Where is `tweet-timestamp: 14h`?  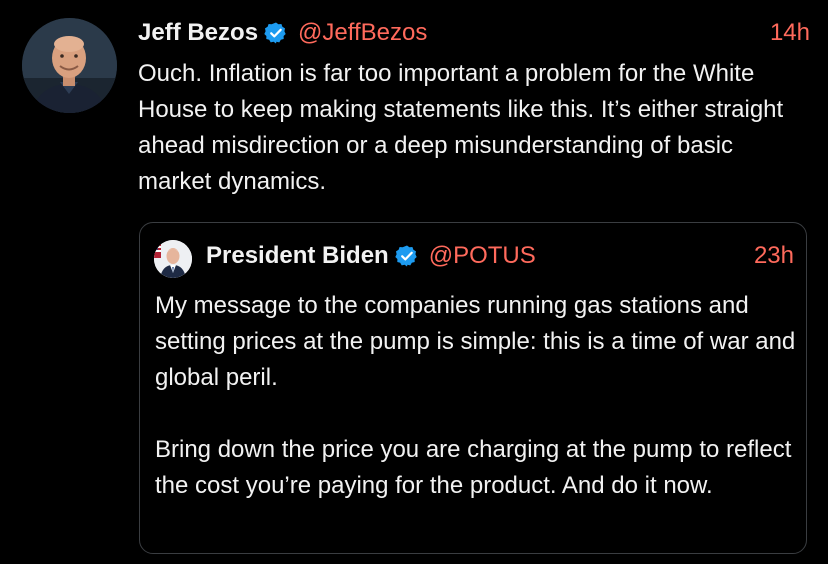
tweet-timestamp: 14h is located at coordinates (790, 33).